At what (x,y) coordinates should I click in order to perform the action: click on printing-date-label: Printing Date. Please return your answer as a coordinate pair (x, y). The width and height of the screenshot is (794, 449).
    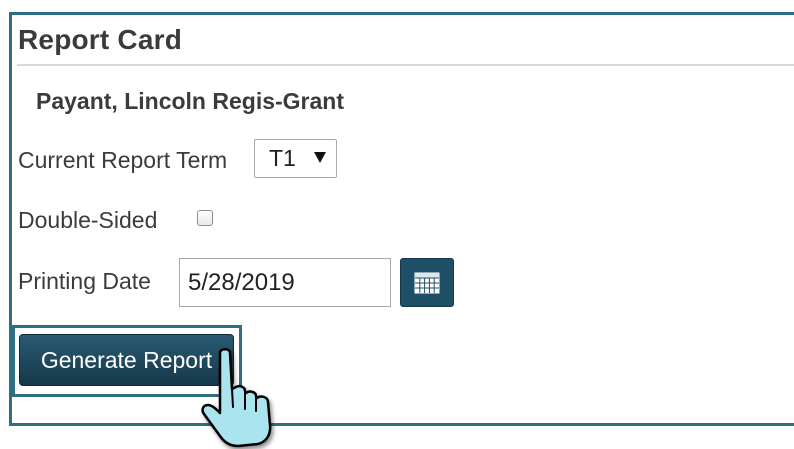
    Looking at the image, I should click on (84, 281).